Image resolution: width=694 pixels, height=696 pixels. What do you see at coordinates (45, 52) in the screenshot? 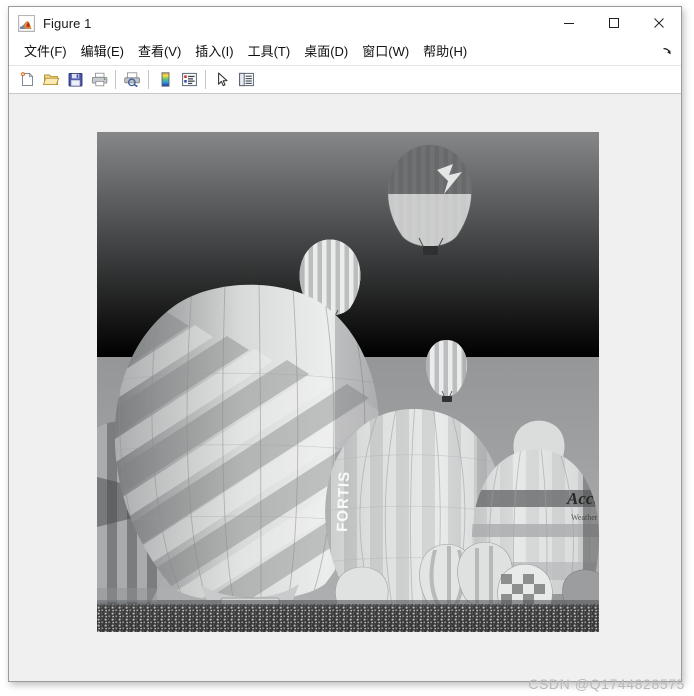
I see `menu-file: 文件(F)` at bounding box center [45, 52].